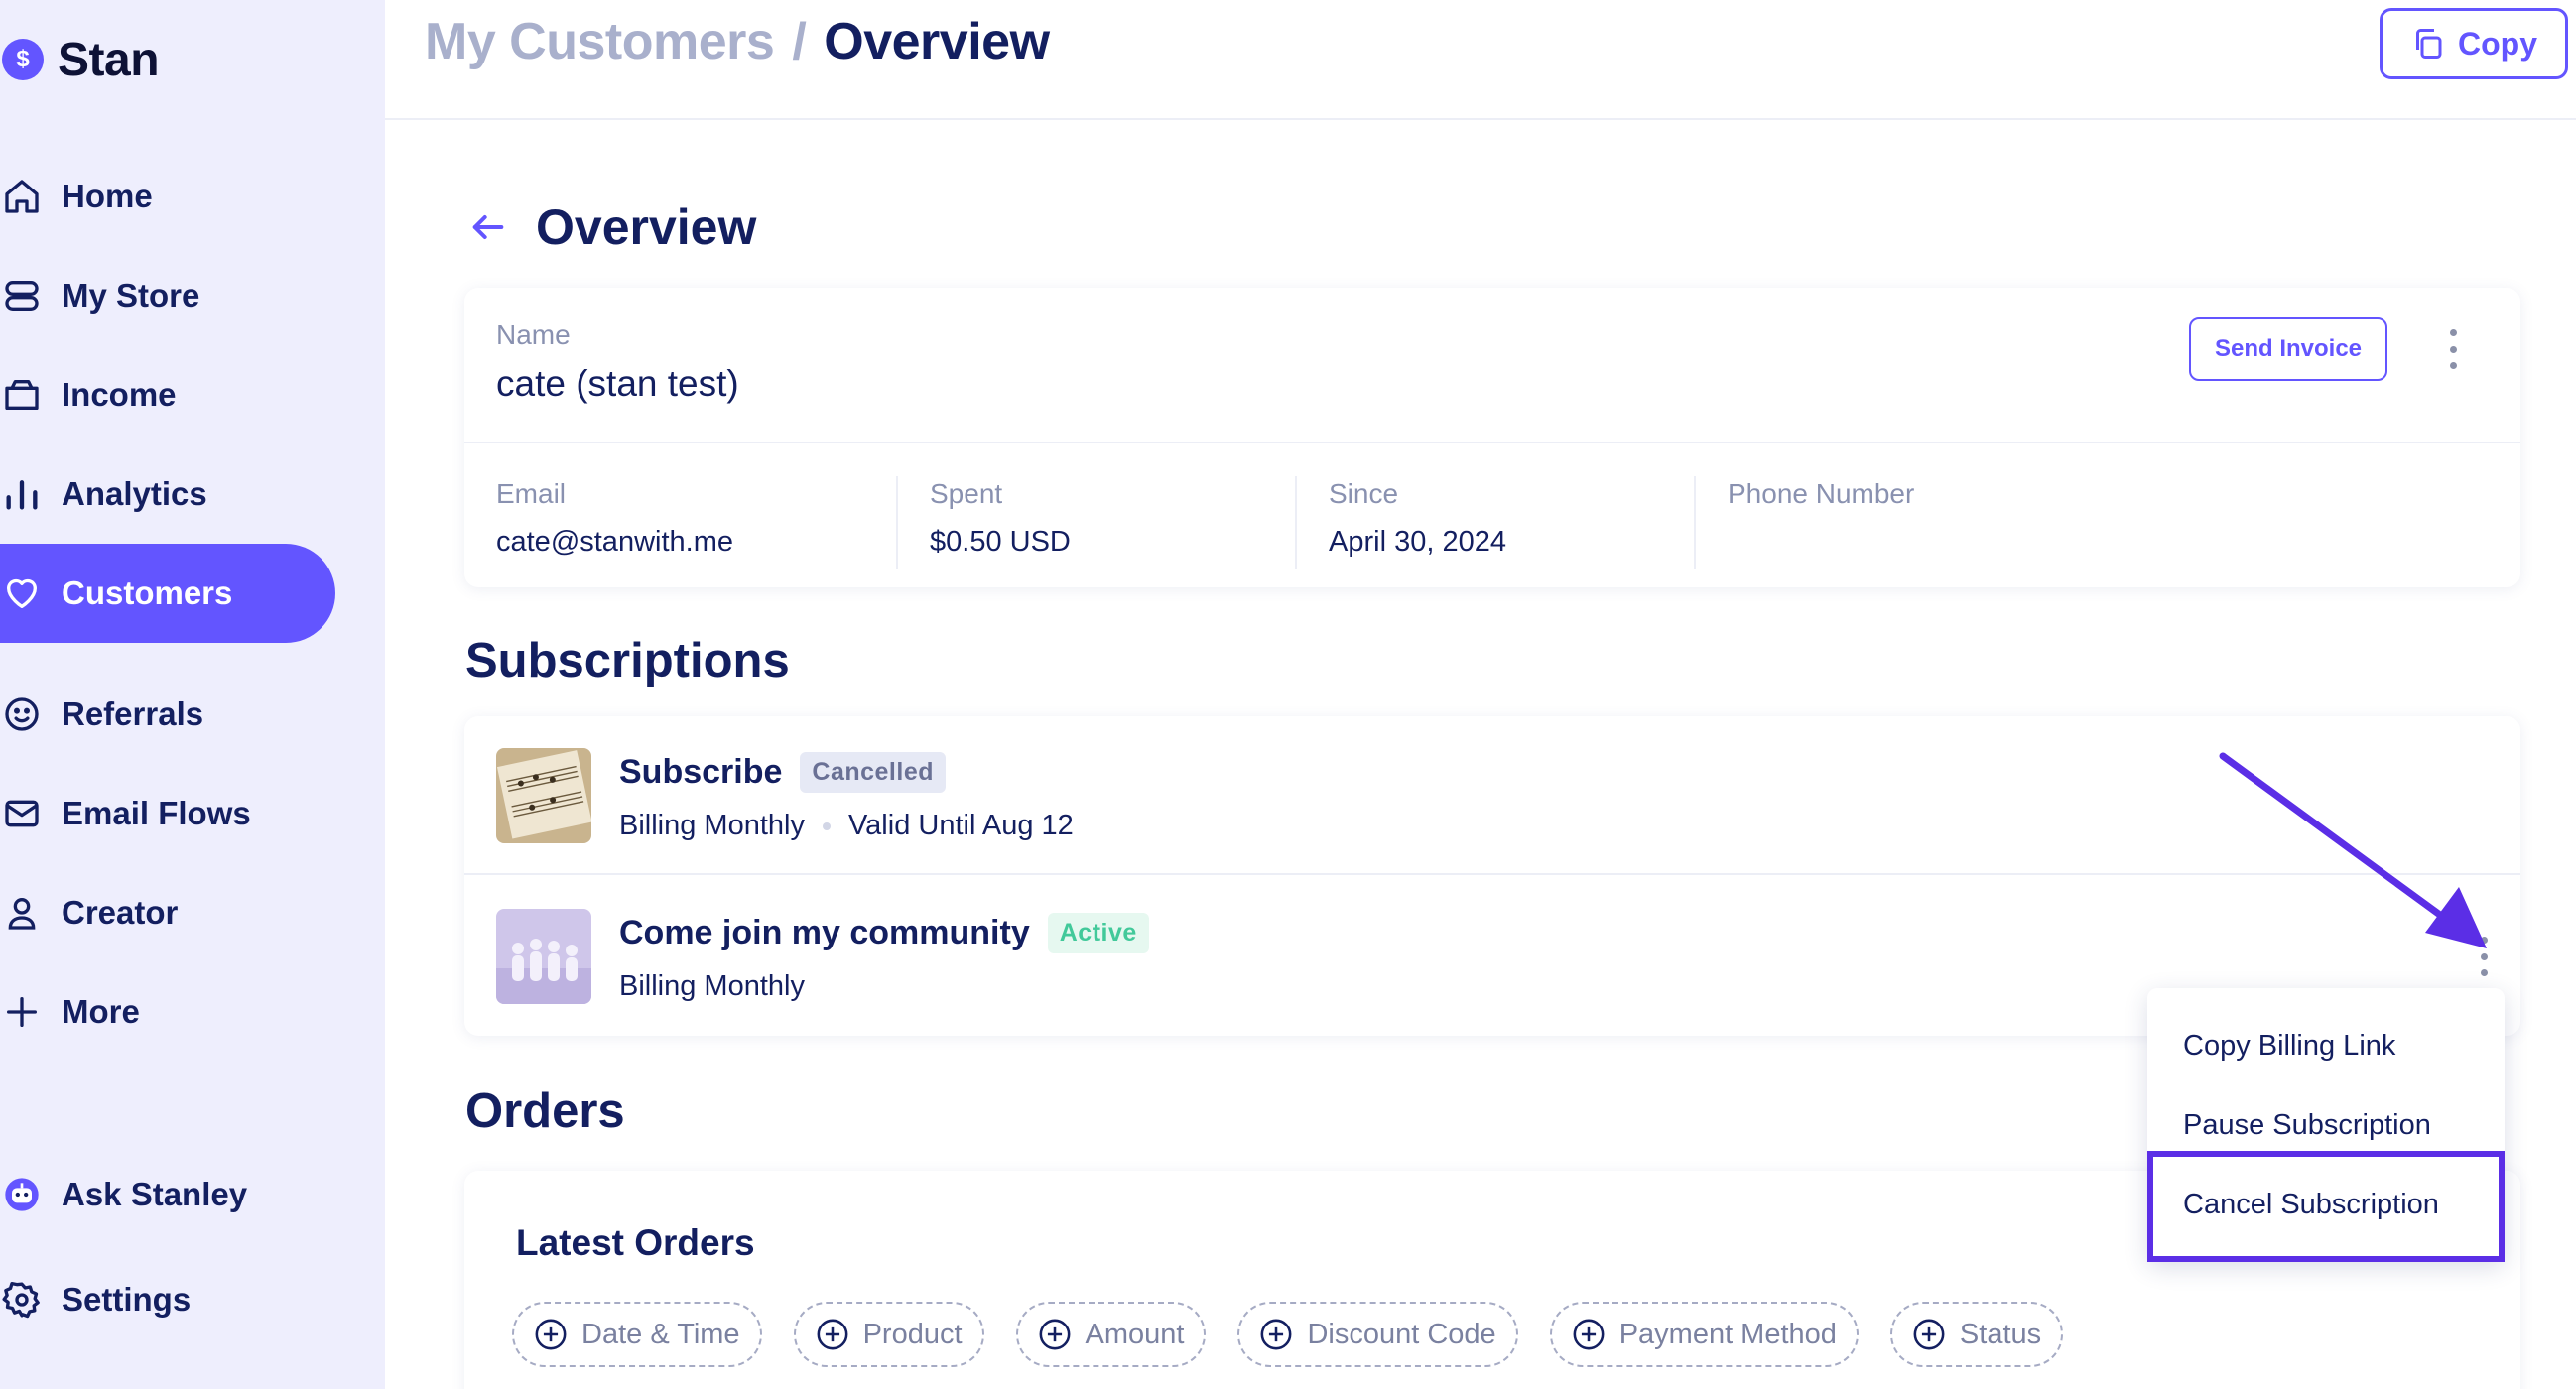 This screenshot has width=2576, height=1389. What do you see at coordinates (22, 1194) in the screenshot?
I see `stanley-bot-icon` at bounding box center [22, 1194].